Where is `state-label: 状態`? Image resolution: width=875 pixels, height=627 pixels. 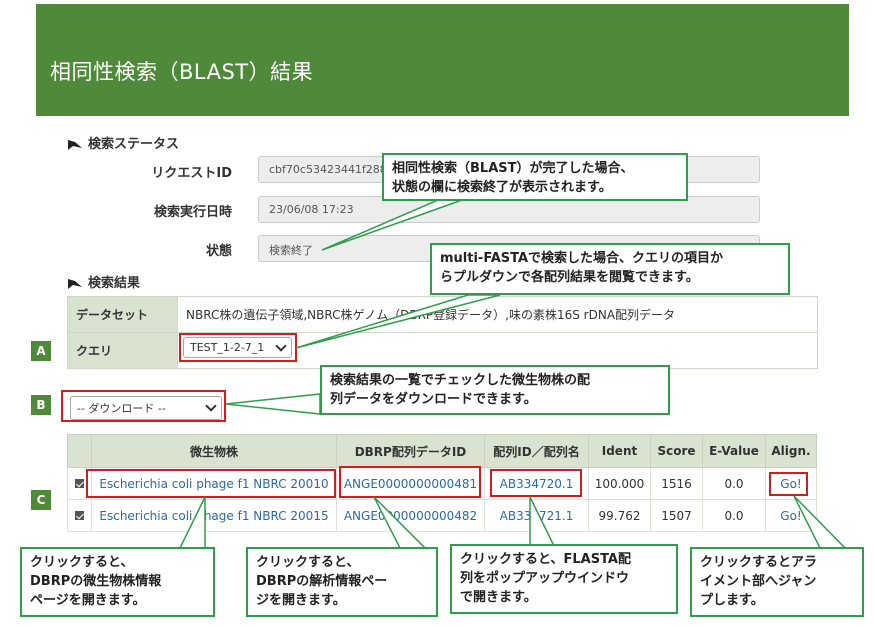
state-label: 状態 is located at coordinates (218, 251).